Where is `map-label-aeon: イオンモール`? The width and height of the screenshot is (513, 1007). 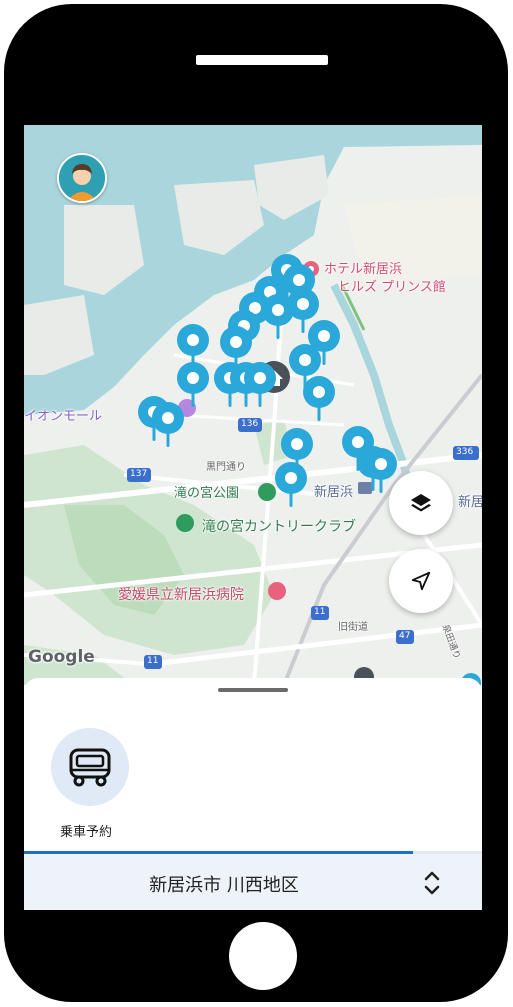 map-label-aeon: イオンモール is located at coordinates (63, 416).